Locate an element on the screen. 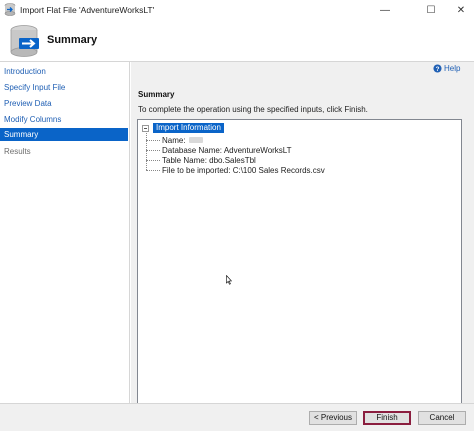  maximize-button: ☐ is located at coordinates (431, 10).